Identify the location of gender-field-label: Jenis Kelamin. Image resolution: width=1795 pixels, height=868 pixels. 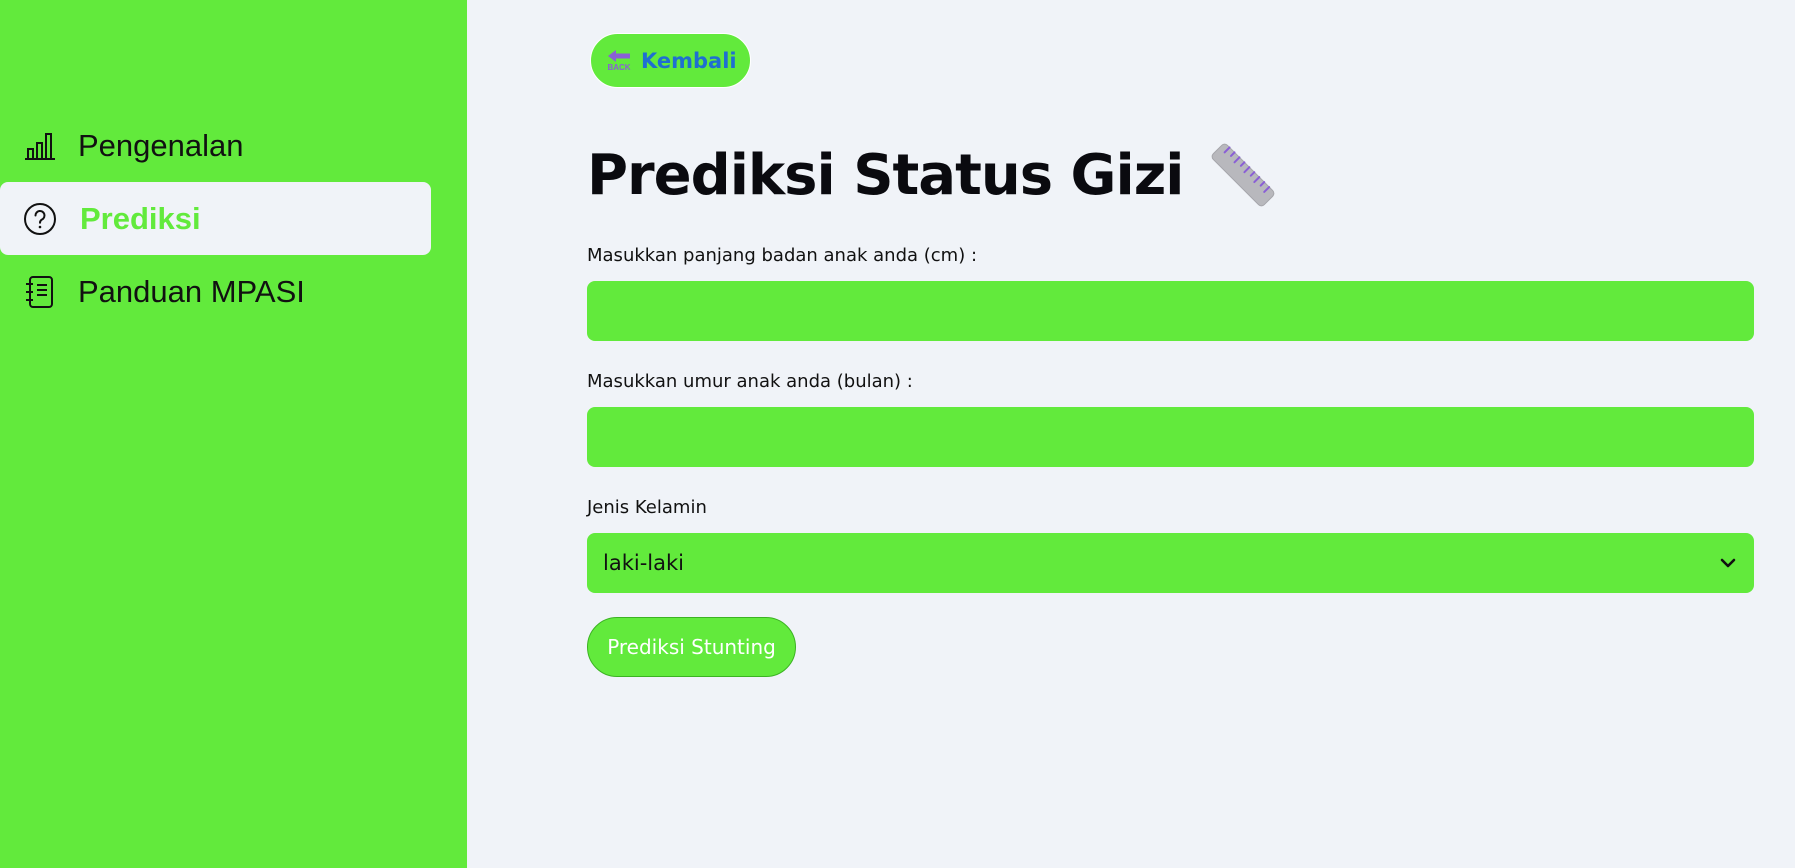
(647, 507).